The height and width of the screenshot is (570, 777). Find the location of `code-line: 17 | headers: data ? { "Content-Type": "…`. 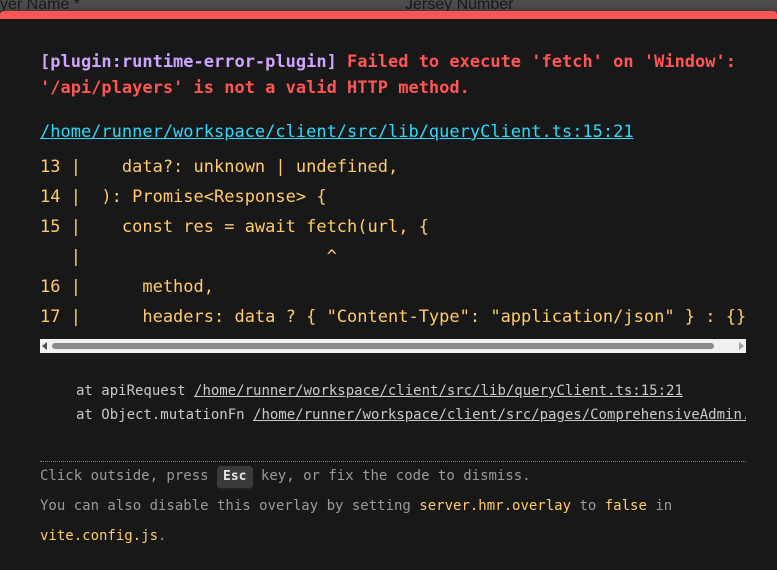

code-line: 17 | headers: data ? { "Content-Type": "… is located at coordinates (393, 317).